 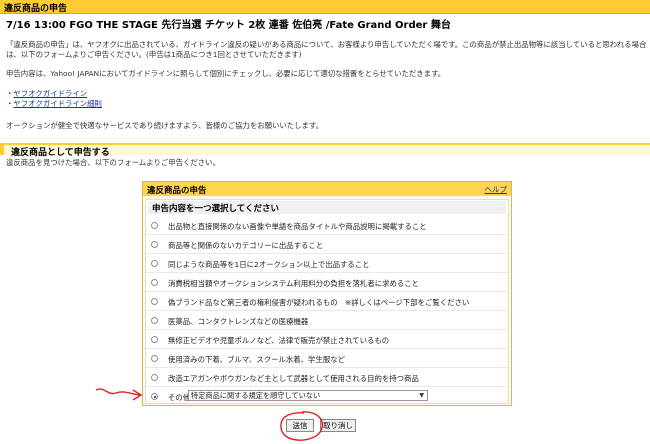 I want to click on option-row: 同じような商品等を1日に2オークション以上で出品すること, so click(x=327, y=263).